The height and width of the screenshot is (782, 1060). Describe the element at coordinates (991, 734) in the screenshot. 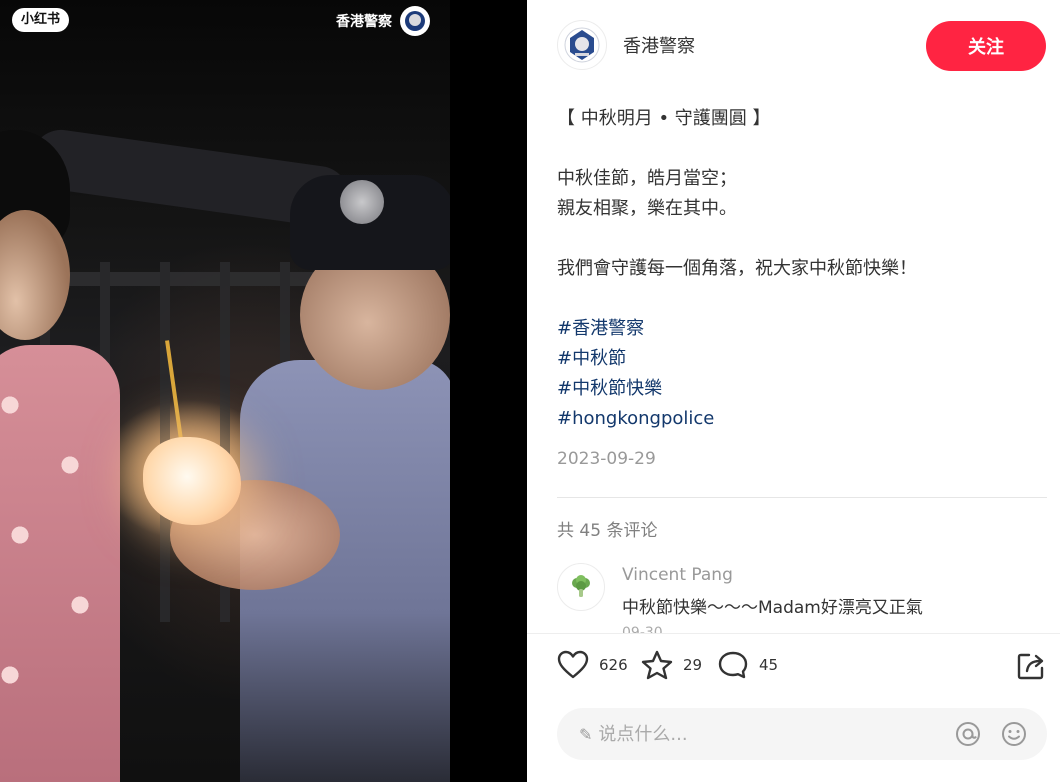

I see `input-tools` at that location.